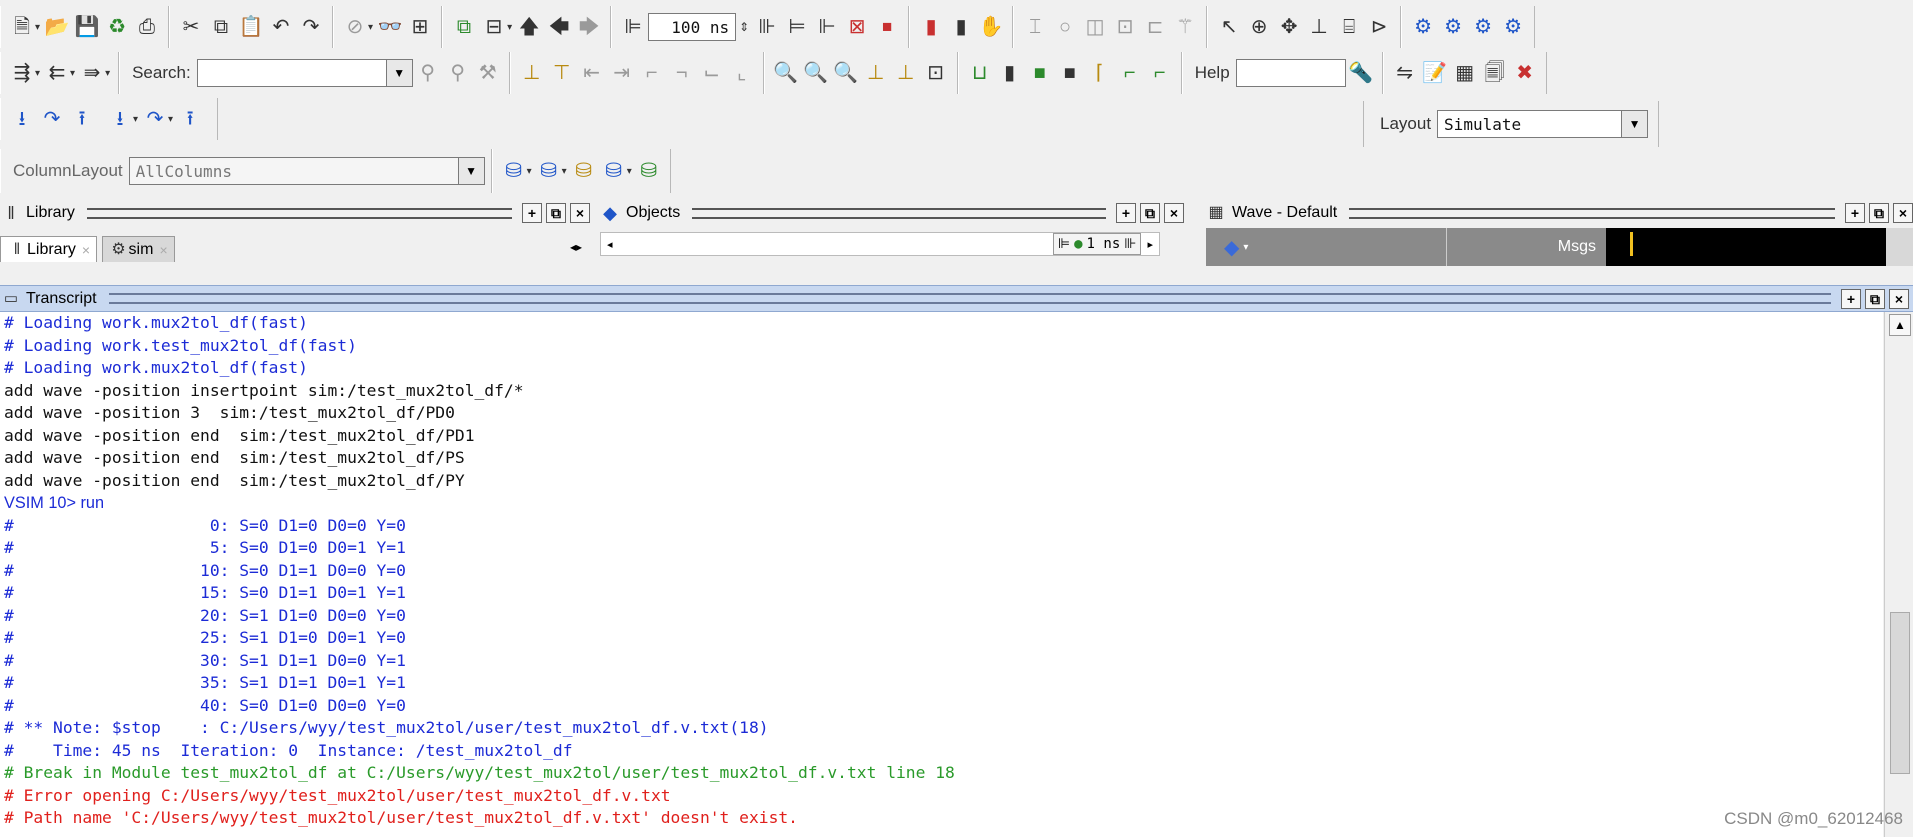  Describe the element at coordinates (797, 27) in the screenshot. I see `continue-run-icon: ⊨` at that location.